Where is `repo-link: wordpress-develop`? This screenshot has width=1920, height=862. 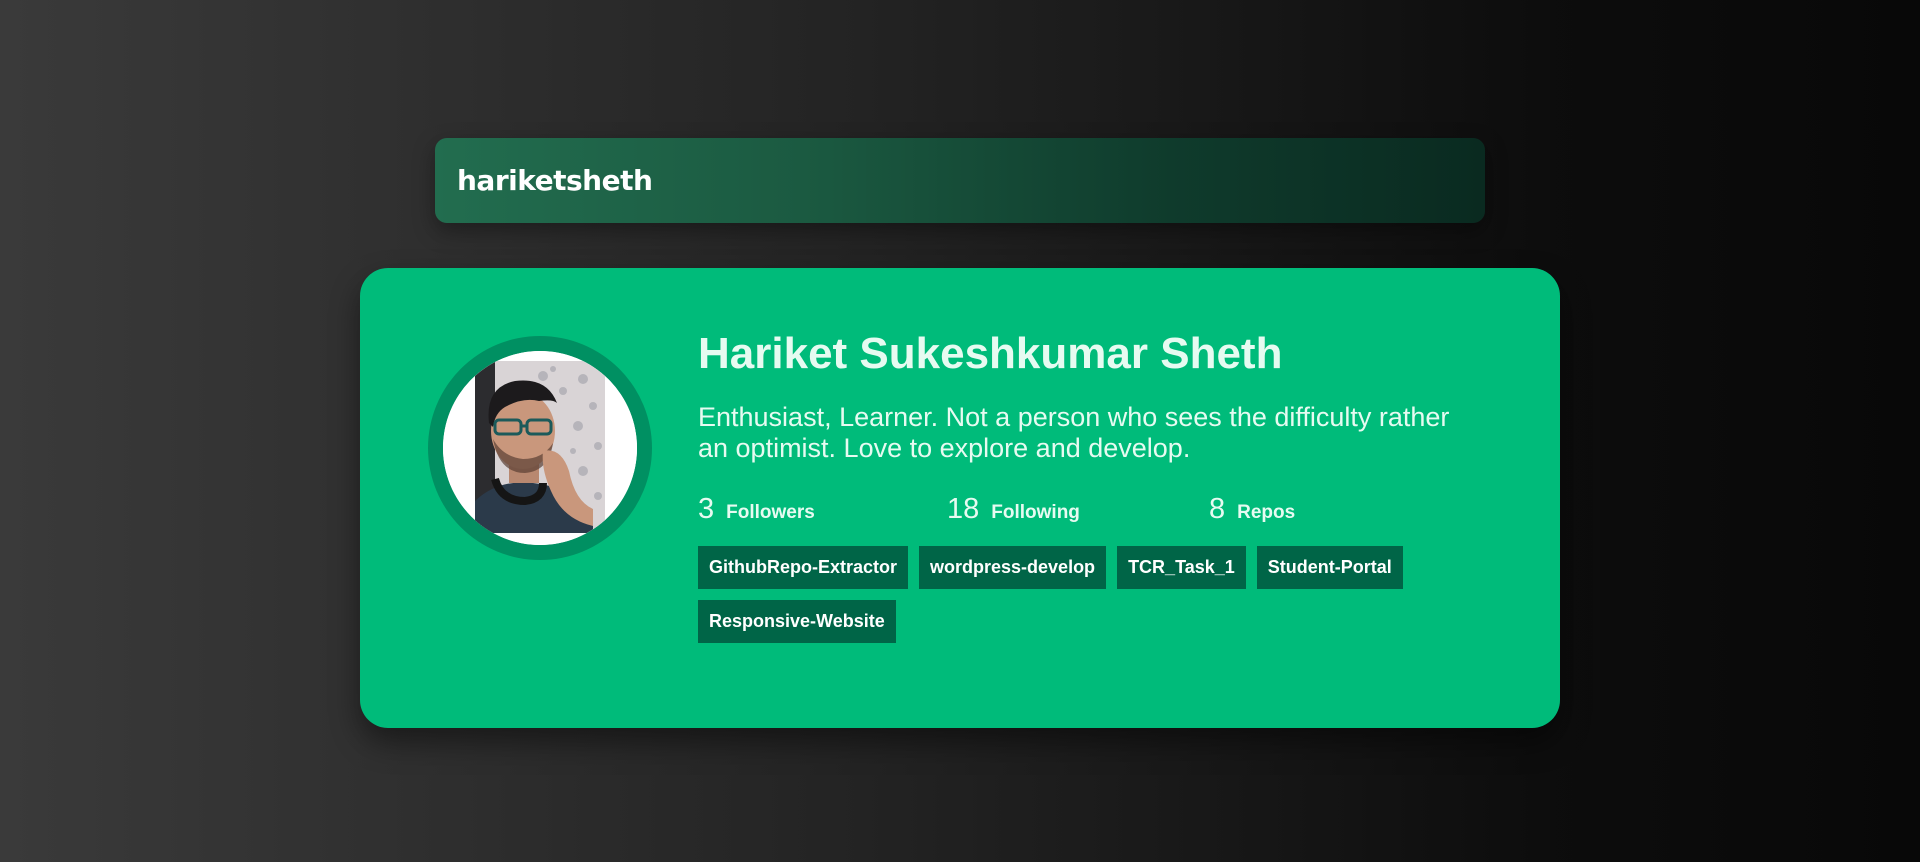
repo-link: wordpress-develop is located at coordinates (1013, 567).